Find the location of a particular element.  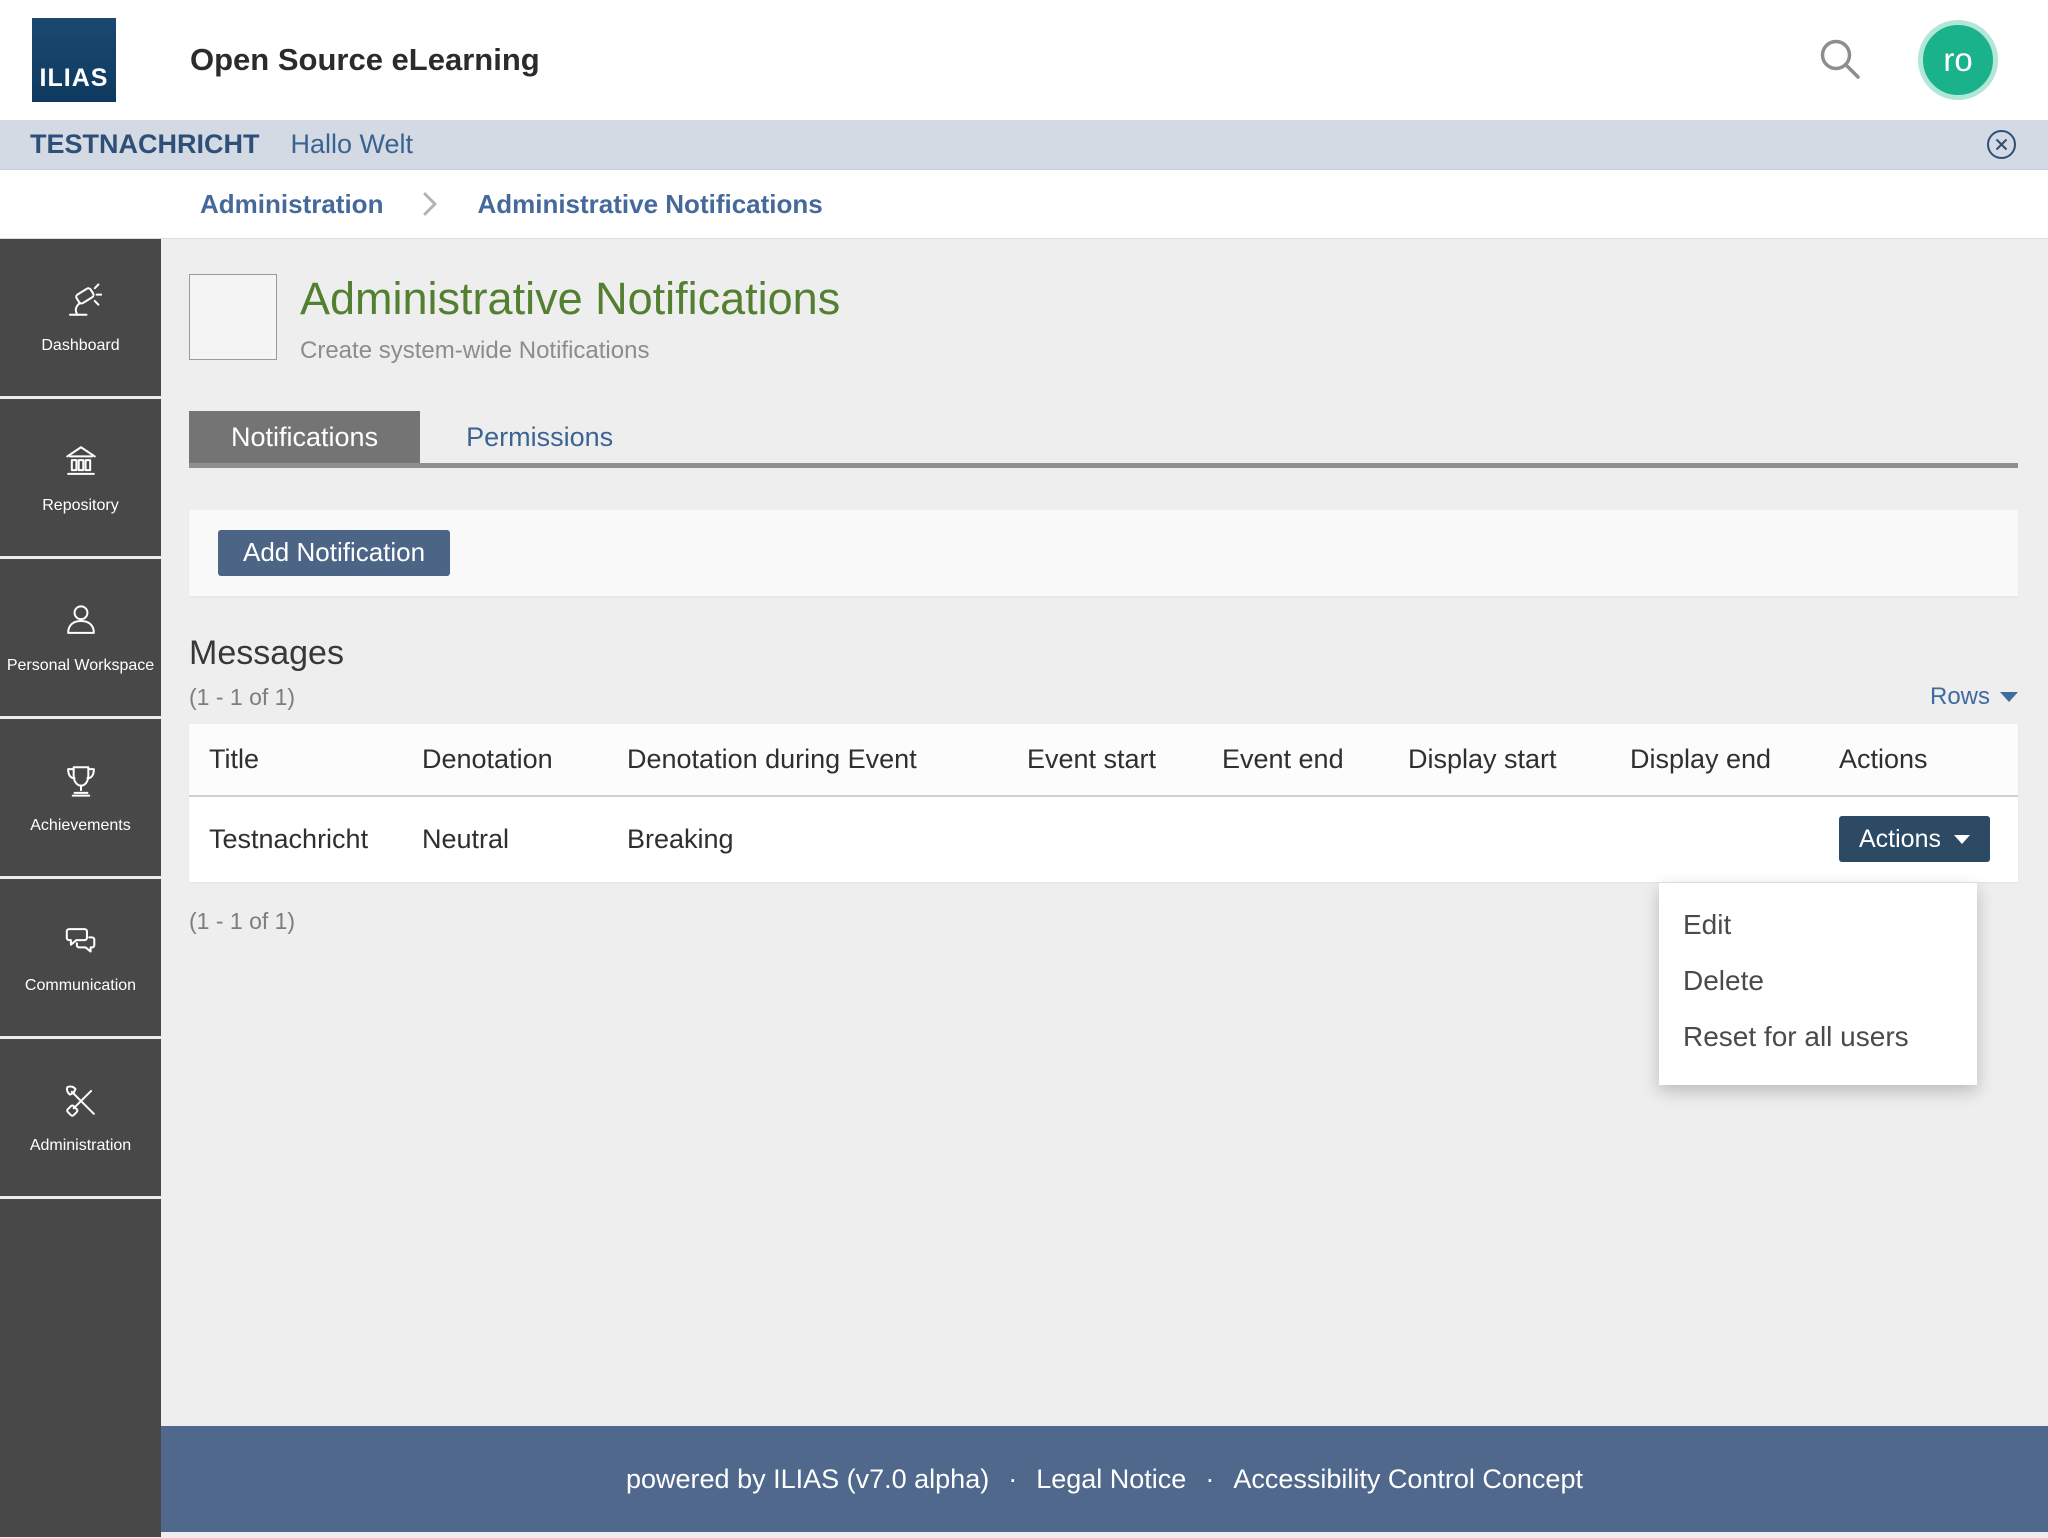

person-icon is located at coordinates (80, 619).